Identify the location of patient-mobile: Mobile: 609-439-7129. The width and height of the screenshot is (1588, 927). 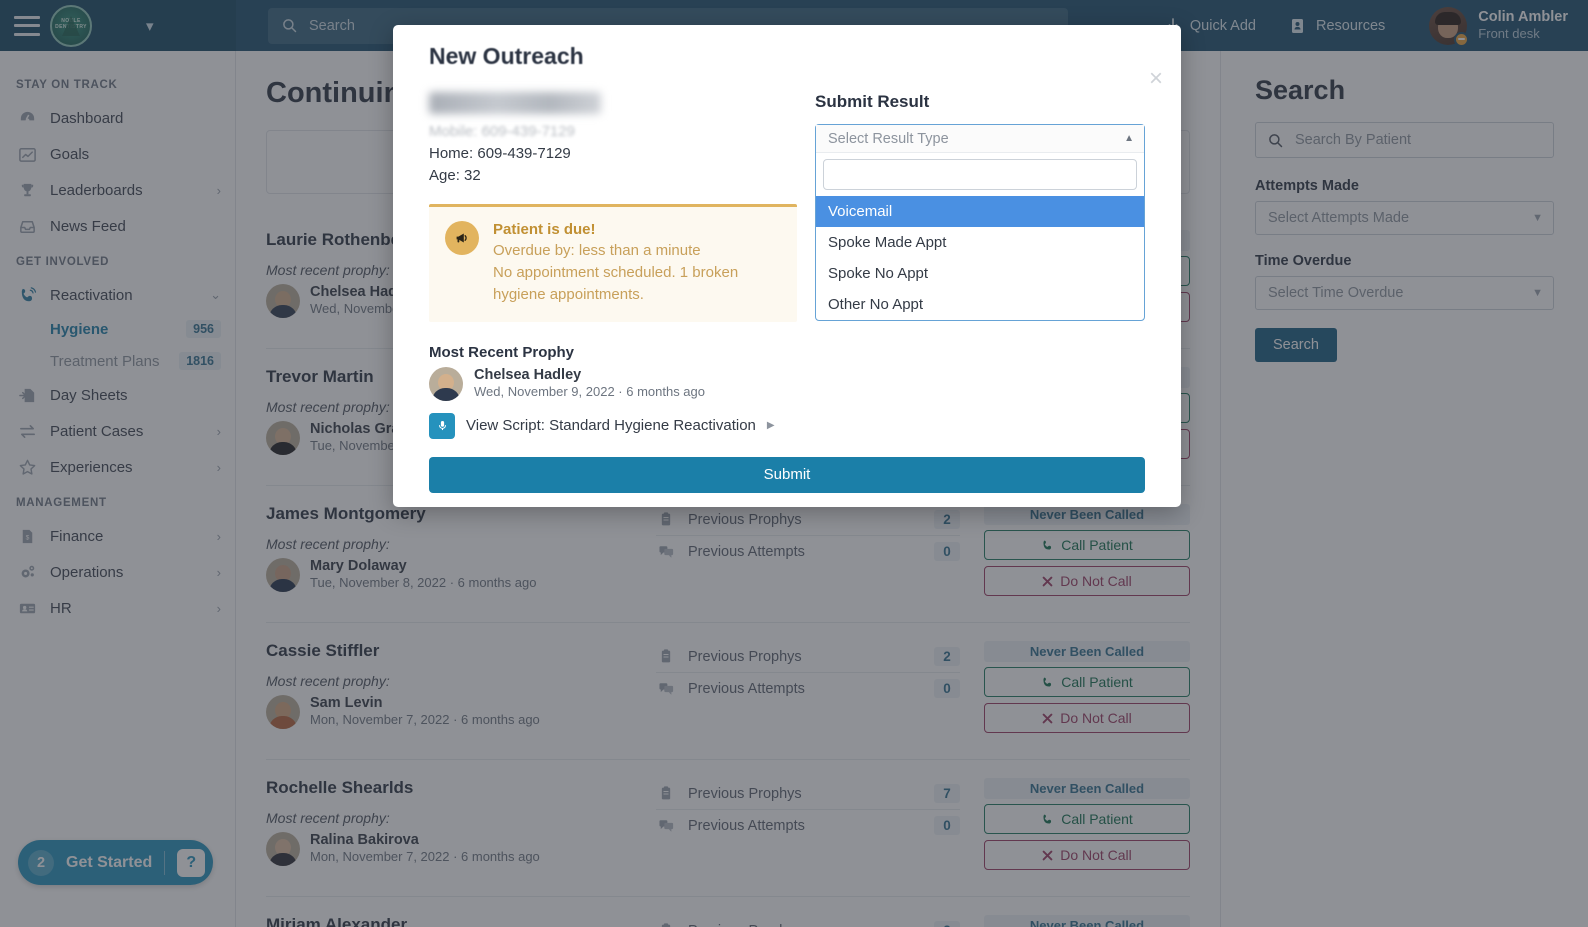
(502, 131).